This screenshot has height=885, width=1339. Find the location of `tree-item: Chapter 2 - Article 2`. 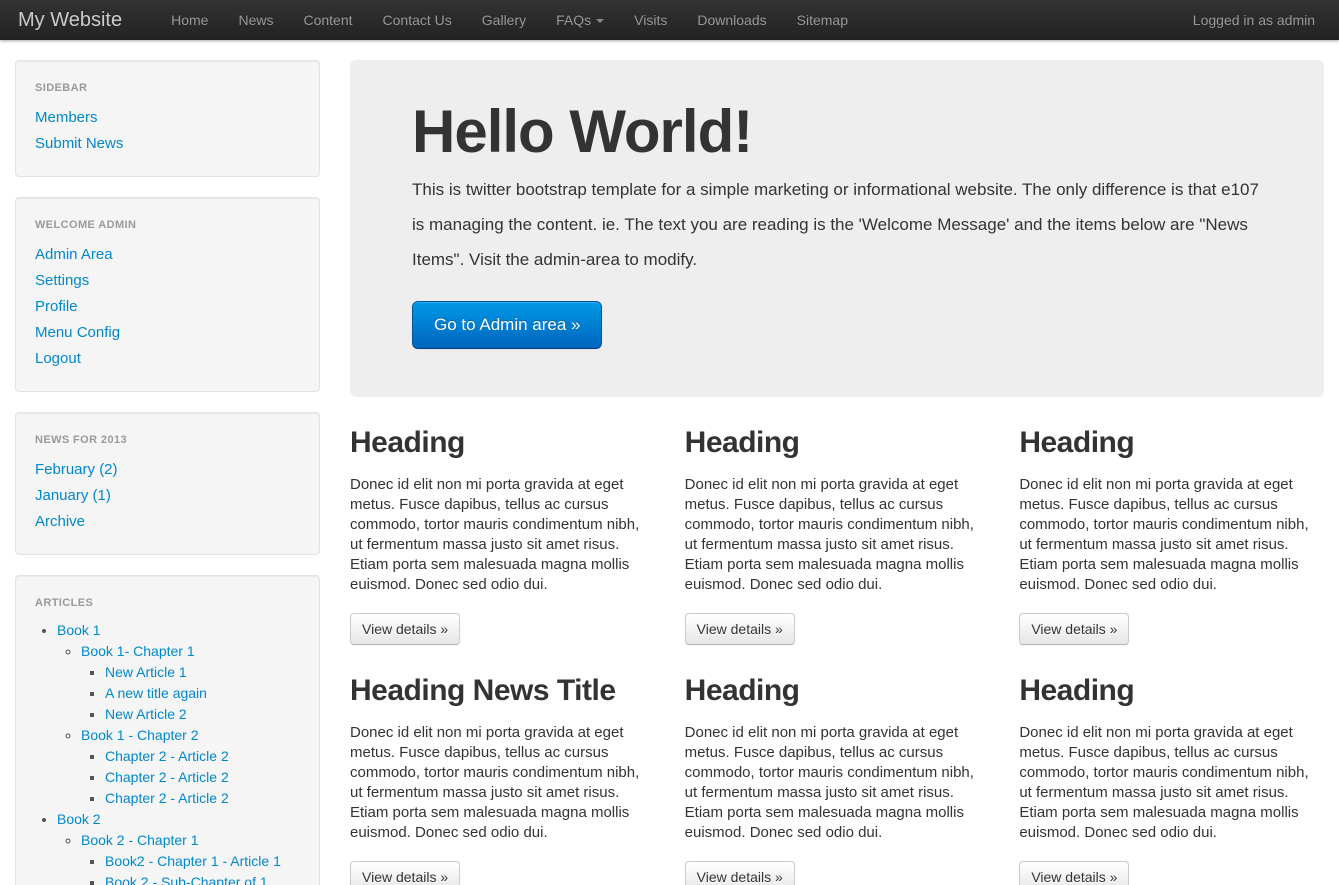

tree-item: Chapter 2 - Article 2 is located at coordinates (202, 756).